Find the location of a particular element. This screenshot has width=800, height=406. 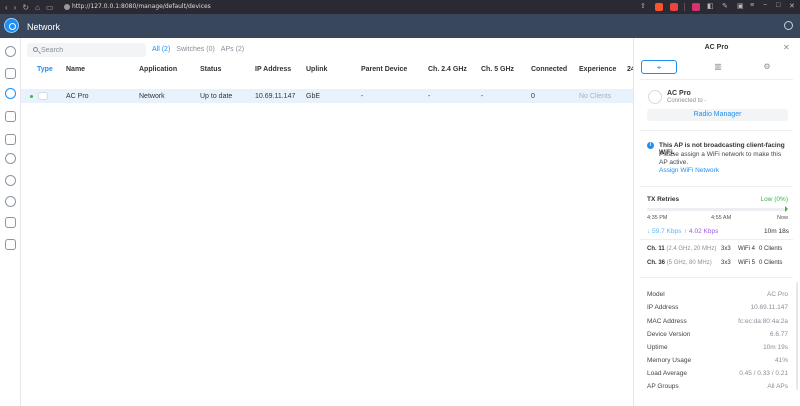

tx-retries-label: TX Retries is located at coordinates (663, 199).